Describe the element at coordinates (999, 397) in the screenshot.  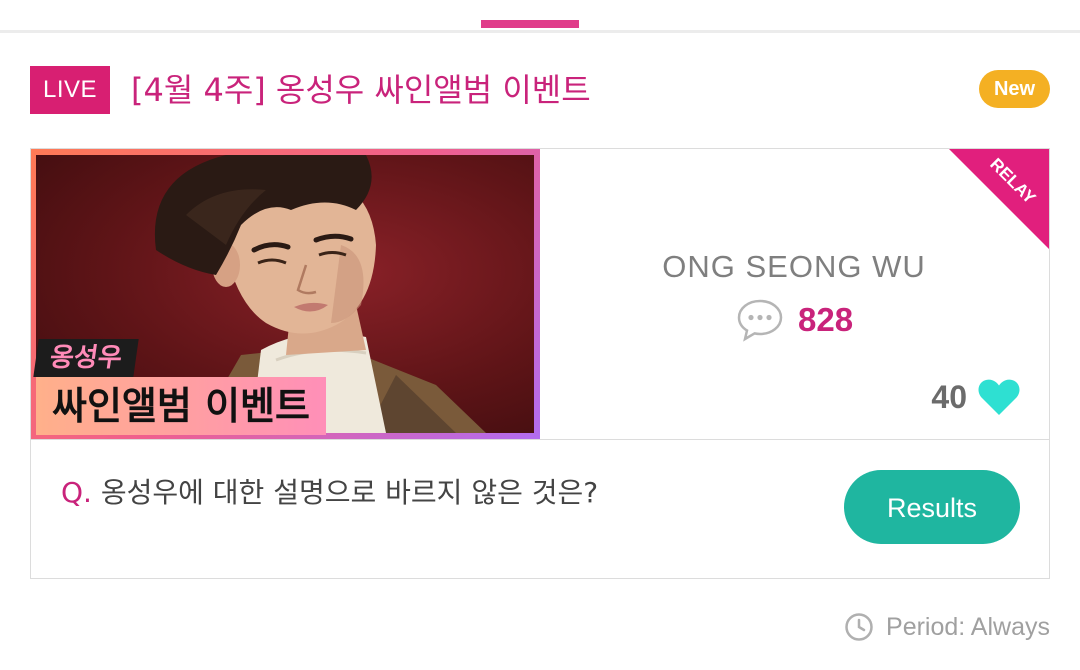
I see `heart-icon` at that location.